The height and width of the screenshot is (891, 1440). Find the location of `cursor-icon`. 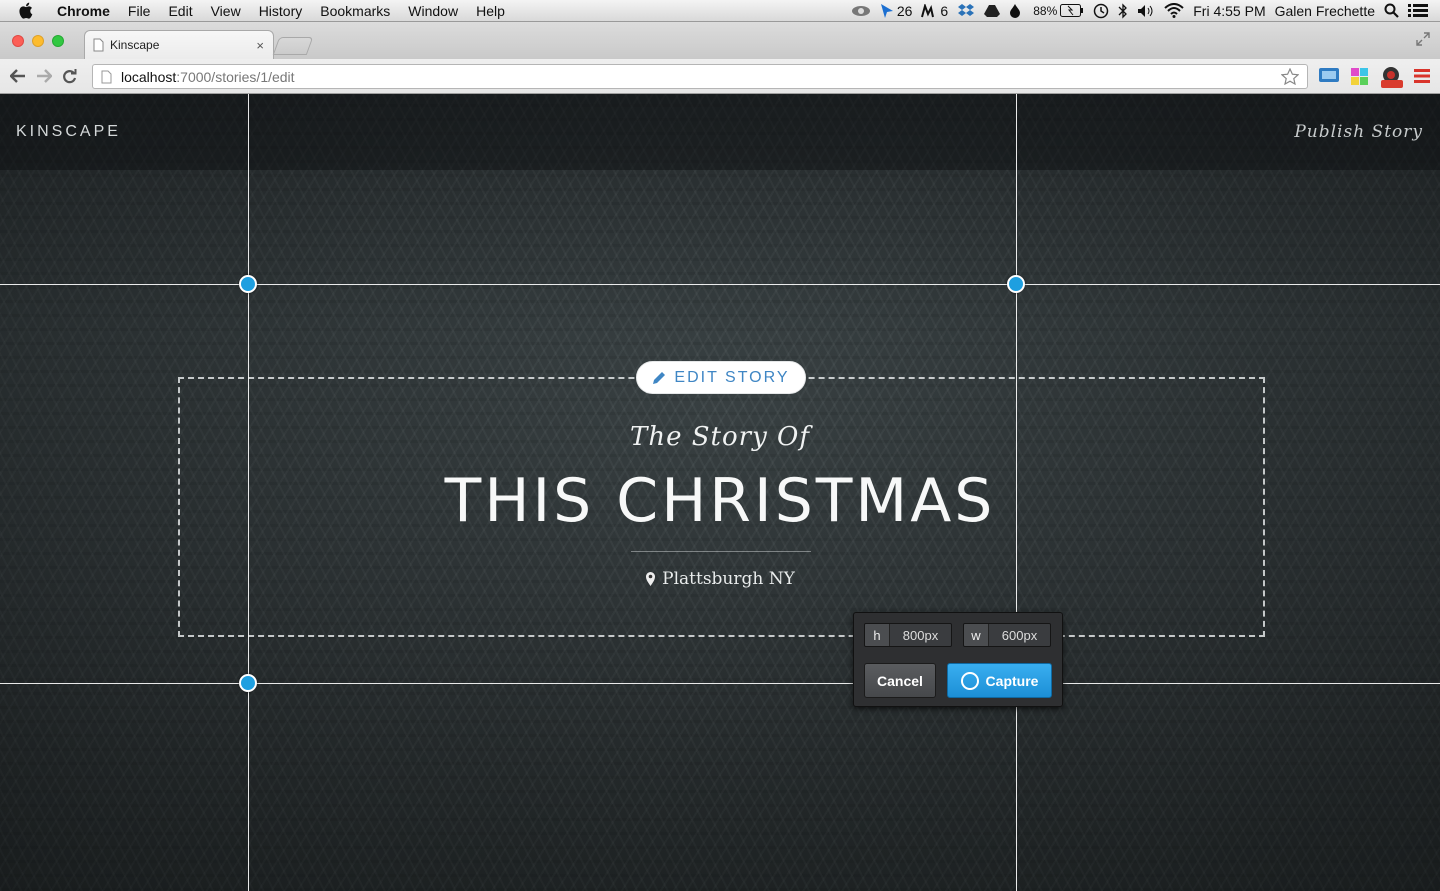

cursor-icon is located at coordinates (886, 10).